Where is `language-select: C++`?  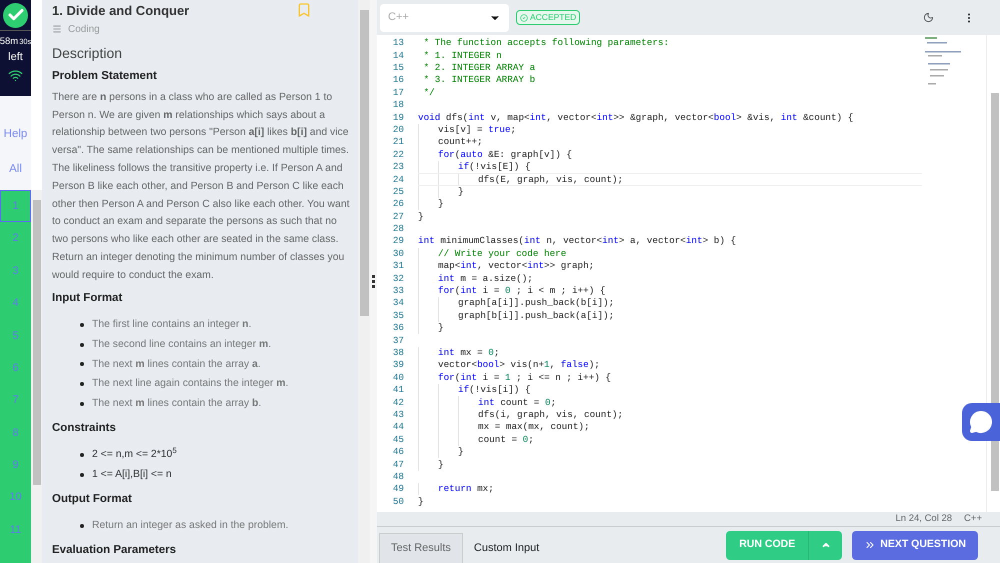 language-select: C++ is located at coordinates (444, 18).